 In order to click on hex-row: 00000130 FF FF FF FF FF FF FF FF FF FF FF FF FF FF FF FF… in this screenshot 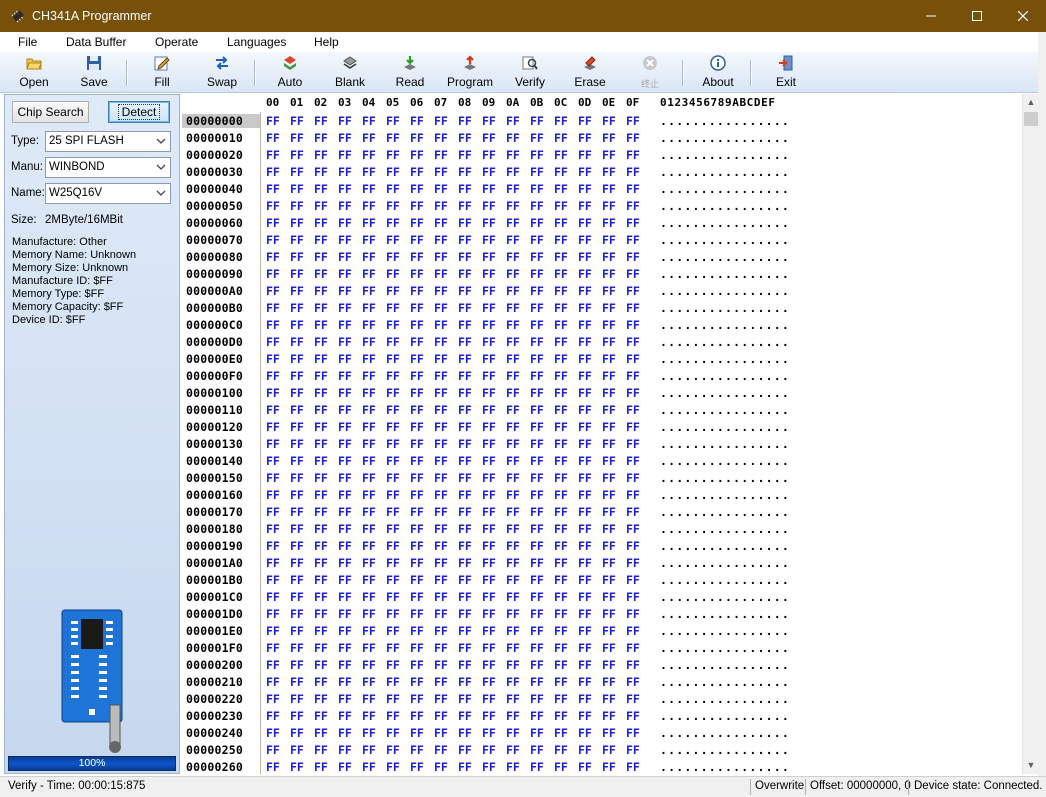, I will do `click(602, 444)`.